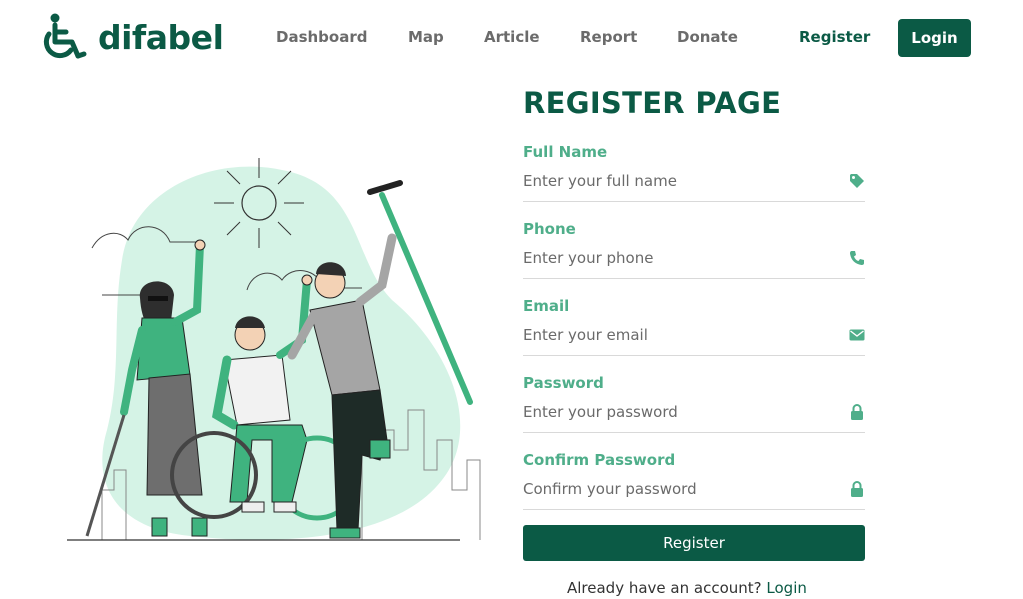 This screenshot has height=599, width=1023. I want to click on nav-map: Map, so click(426, 37).